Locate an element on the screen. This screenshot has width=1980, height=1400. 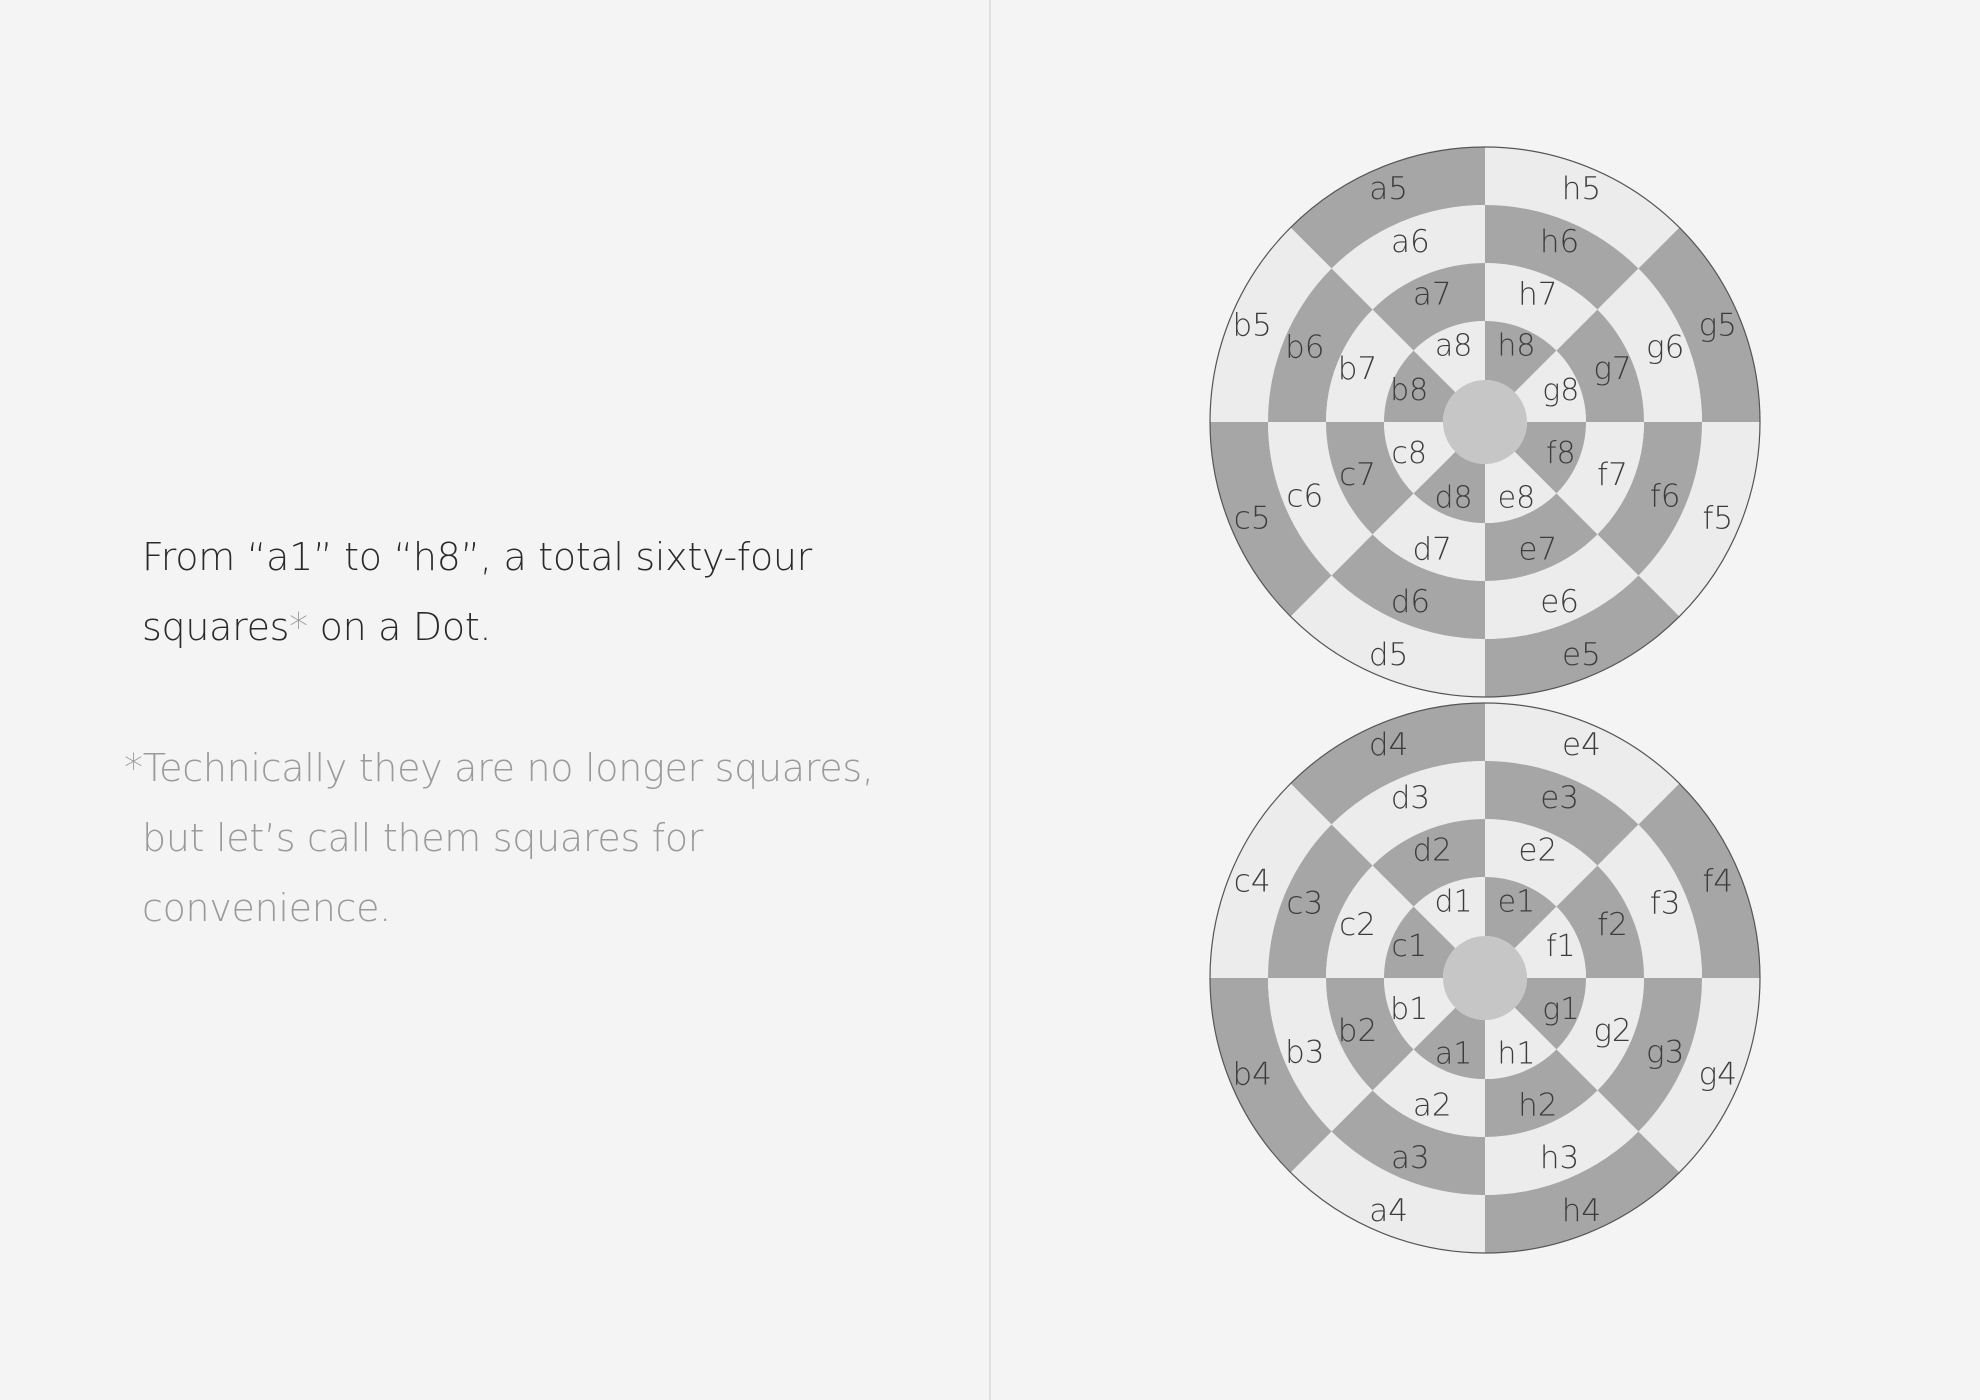
square-label-g8: g8 is located at coordinates (1560, 390).